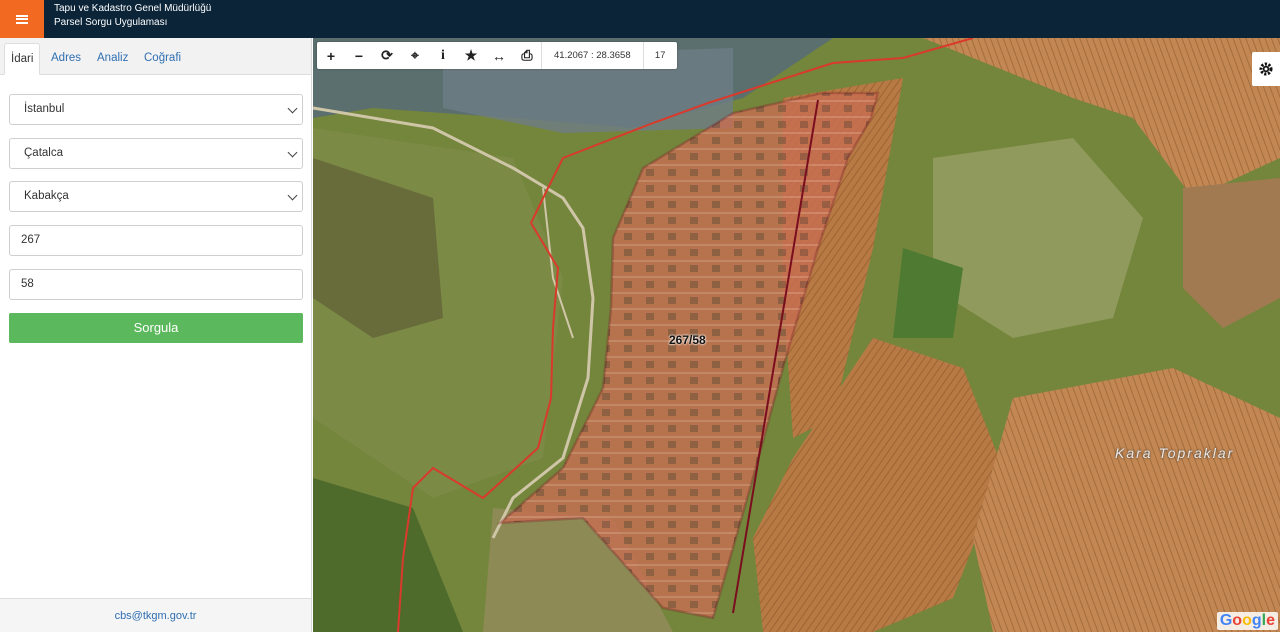 This screenshot has width=1280, height=633. I want to click on tab-adres: Adres, so click(66, 59).